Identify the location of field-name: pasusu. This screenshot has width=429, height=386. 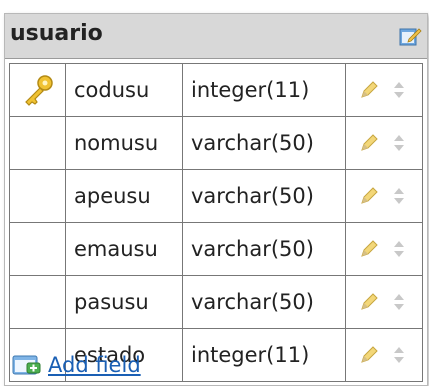
(124, 302).